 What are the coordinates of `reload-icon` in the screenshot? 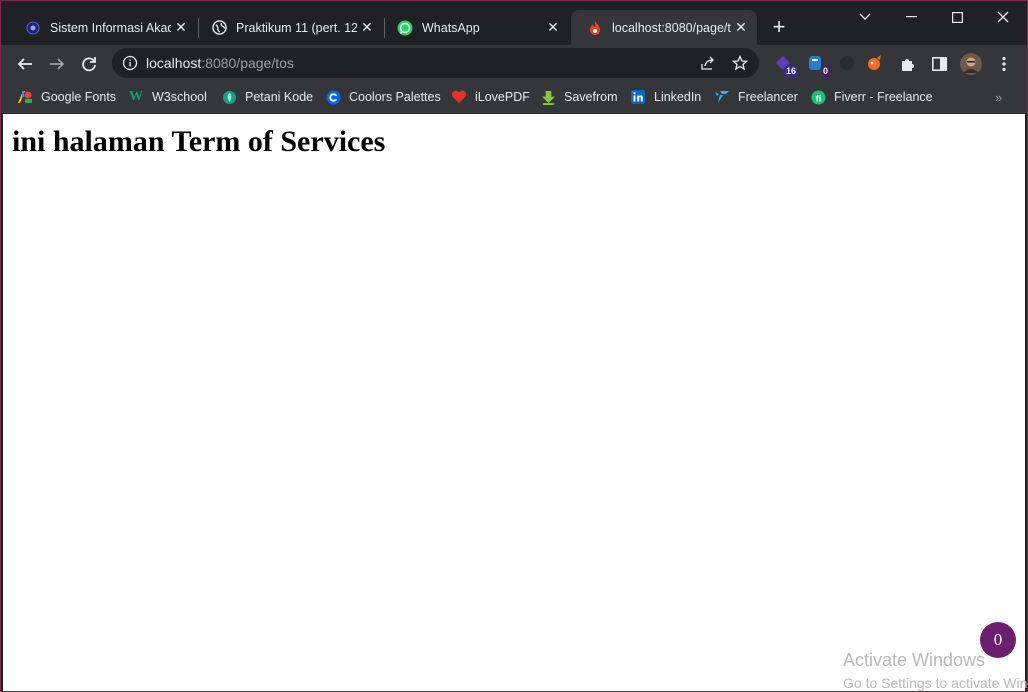 It's located at (89, 64).